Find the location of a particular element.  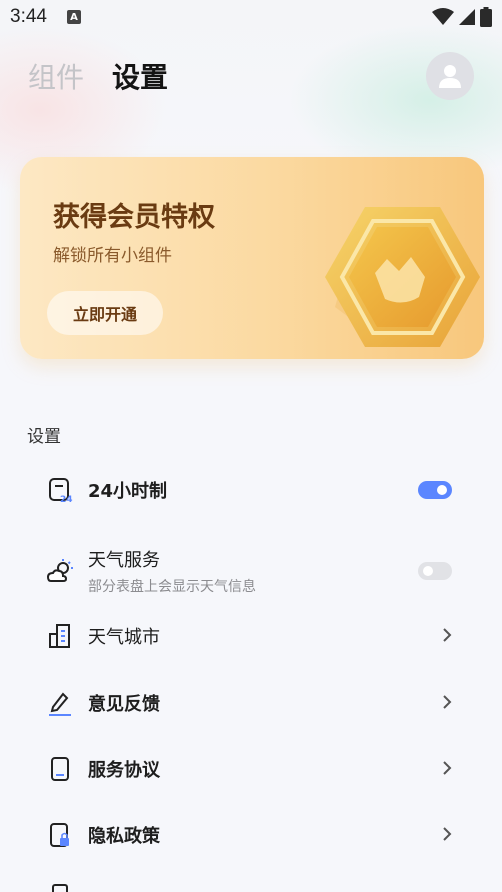

tab-widgets: 组件 is located at coordinates (56, 76).